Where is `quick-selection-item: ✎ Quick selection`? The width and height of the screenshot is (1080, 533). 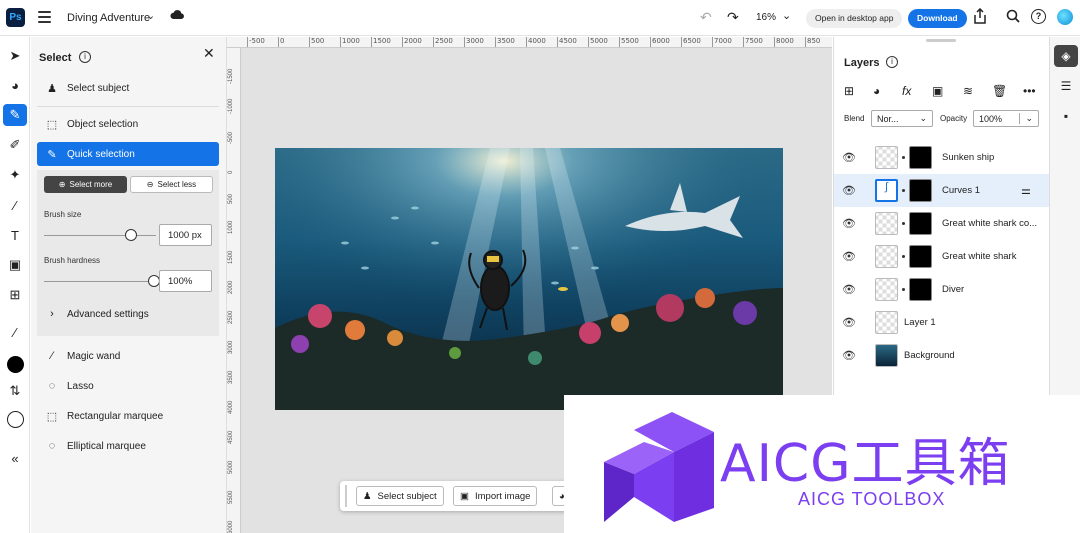 quick-selection-item: ✎ Quick selection is located at coordinates (128, 154).